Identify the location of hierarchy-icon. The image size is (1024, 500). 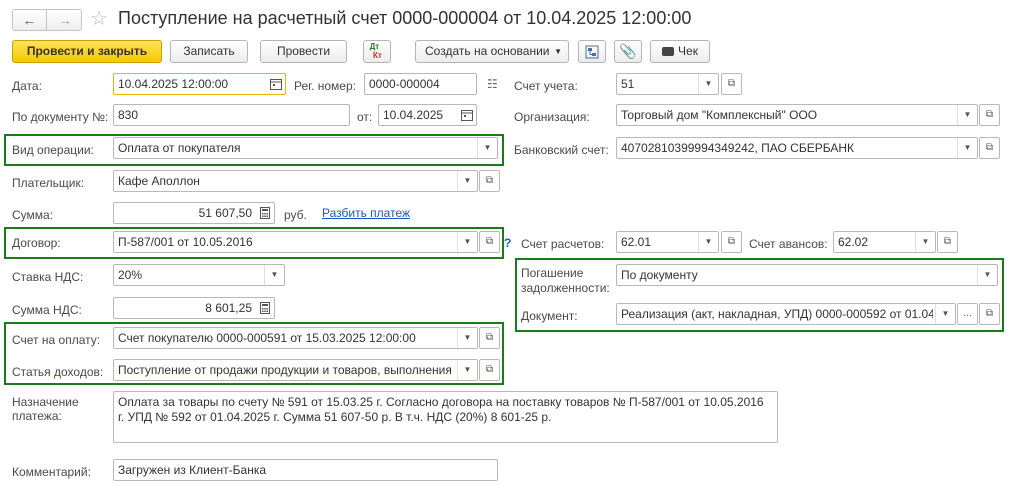
(592, 52).